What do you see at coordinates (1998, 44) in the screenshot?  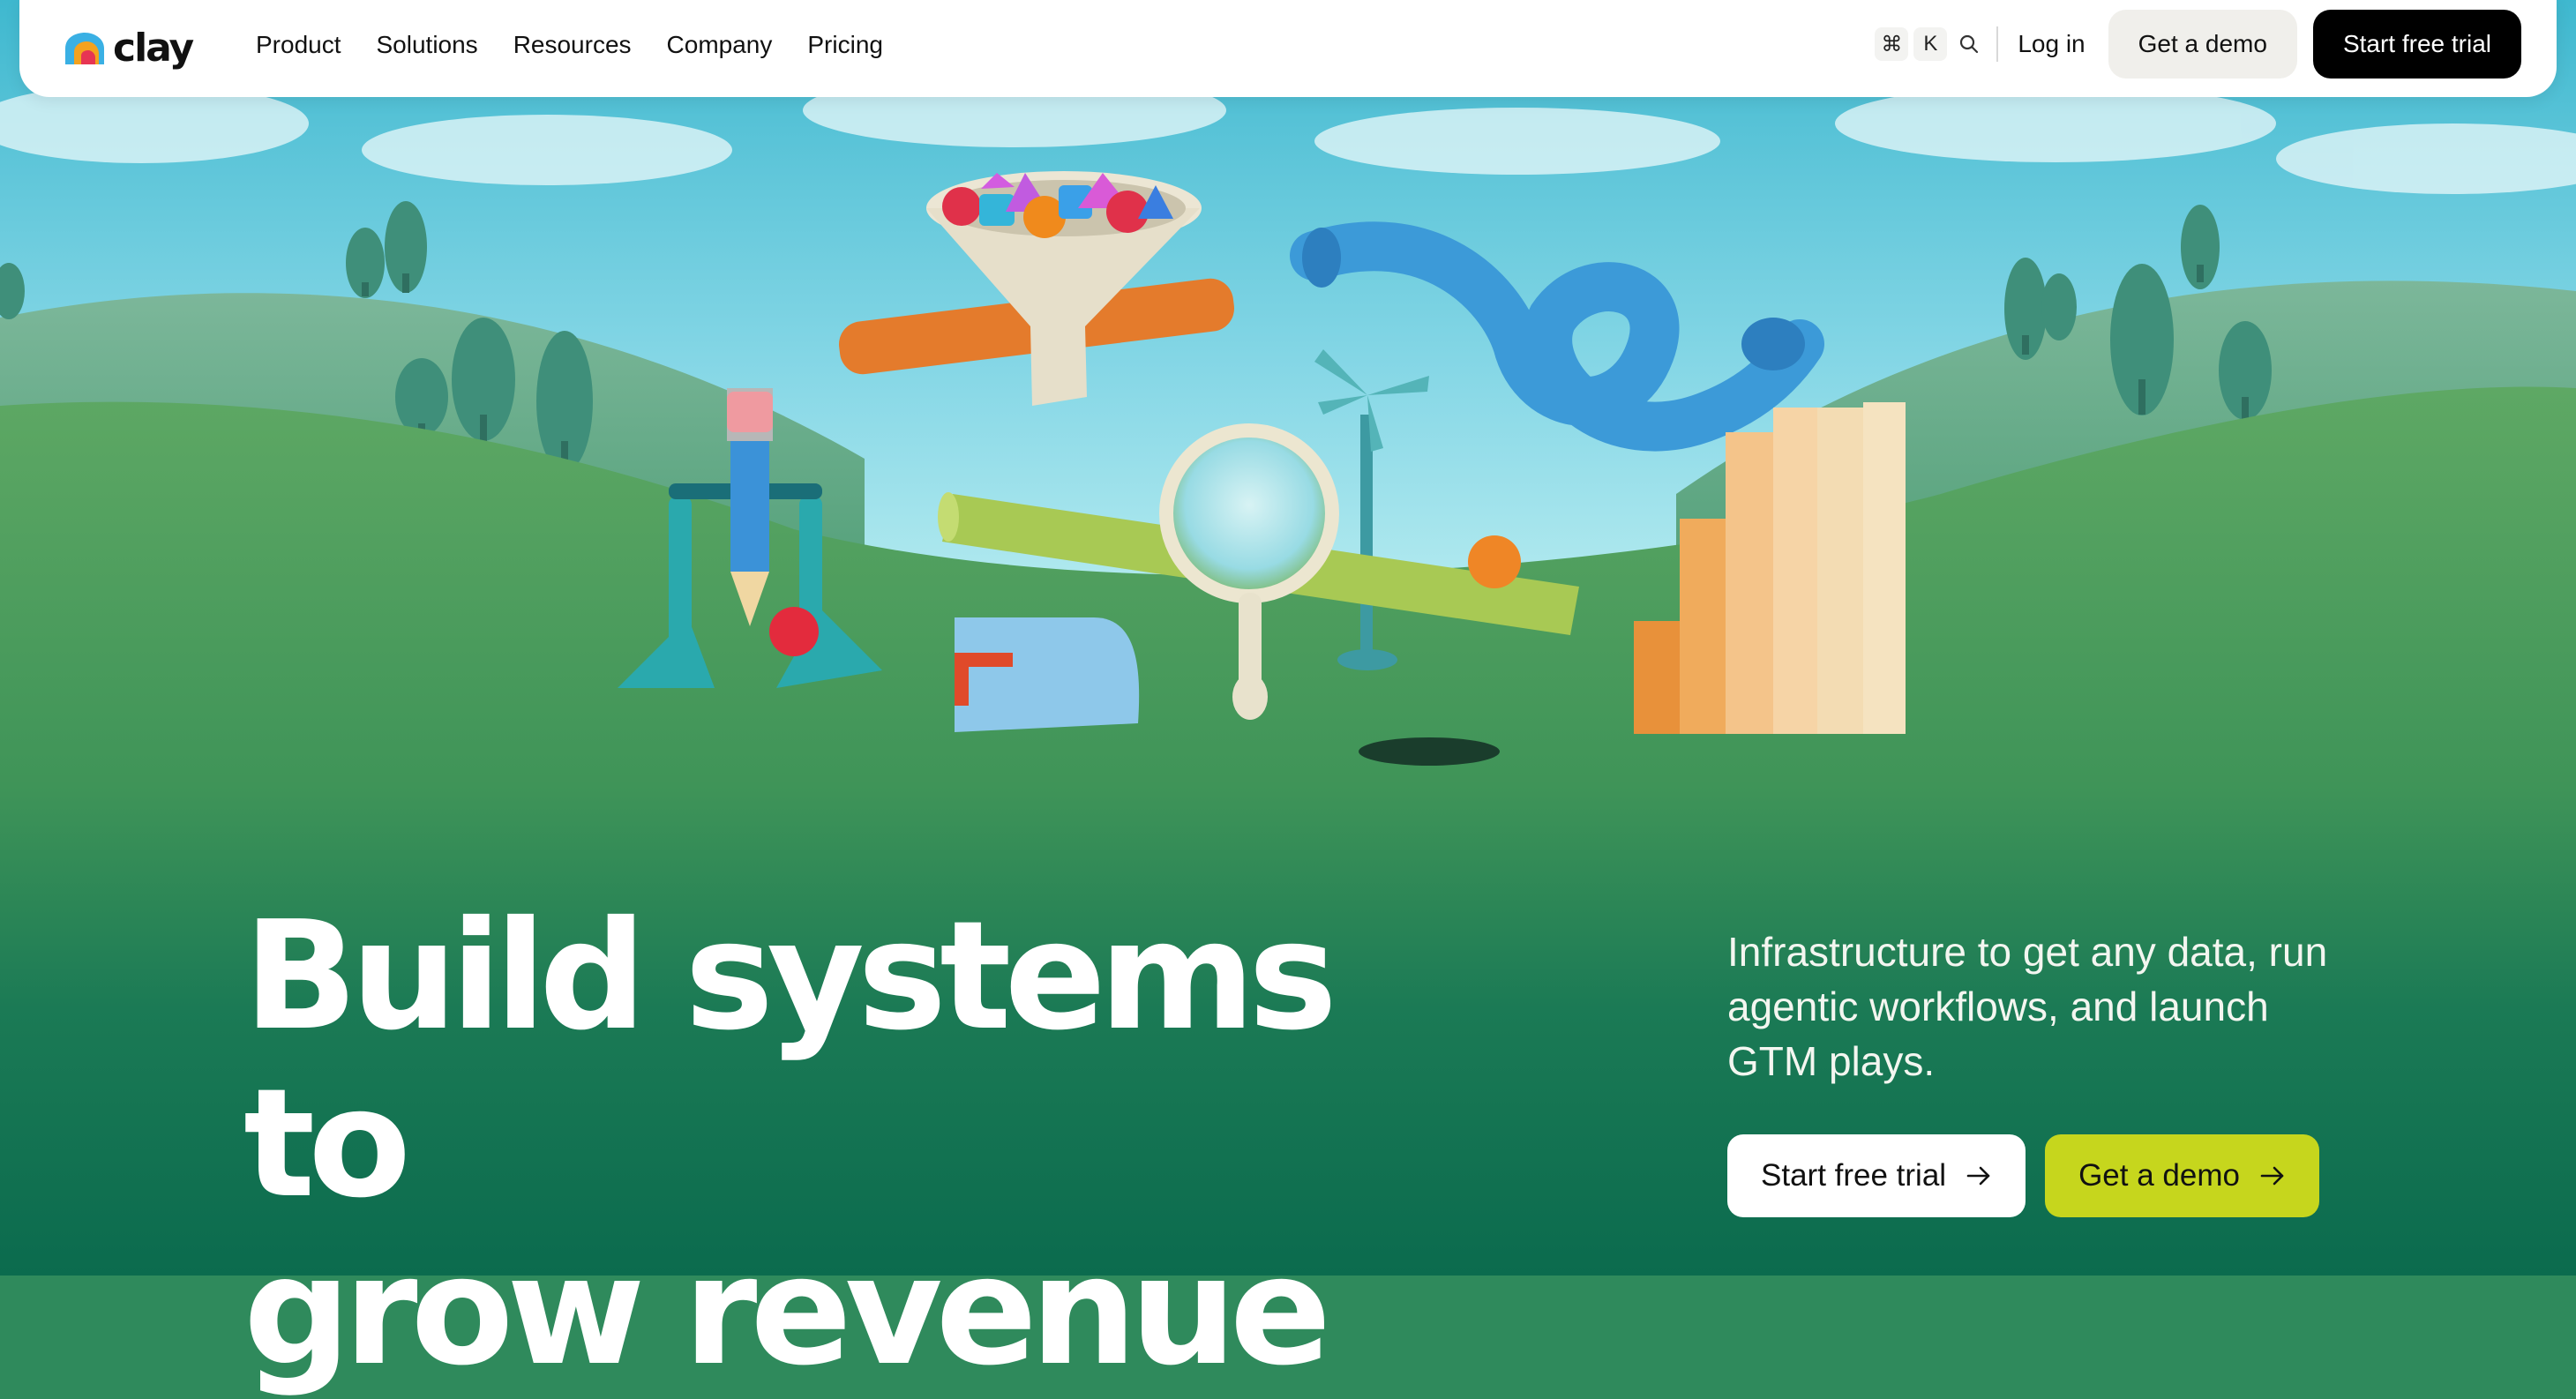 I see `nav-divider` at bounding box center [1998, 44].